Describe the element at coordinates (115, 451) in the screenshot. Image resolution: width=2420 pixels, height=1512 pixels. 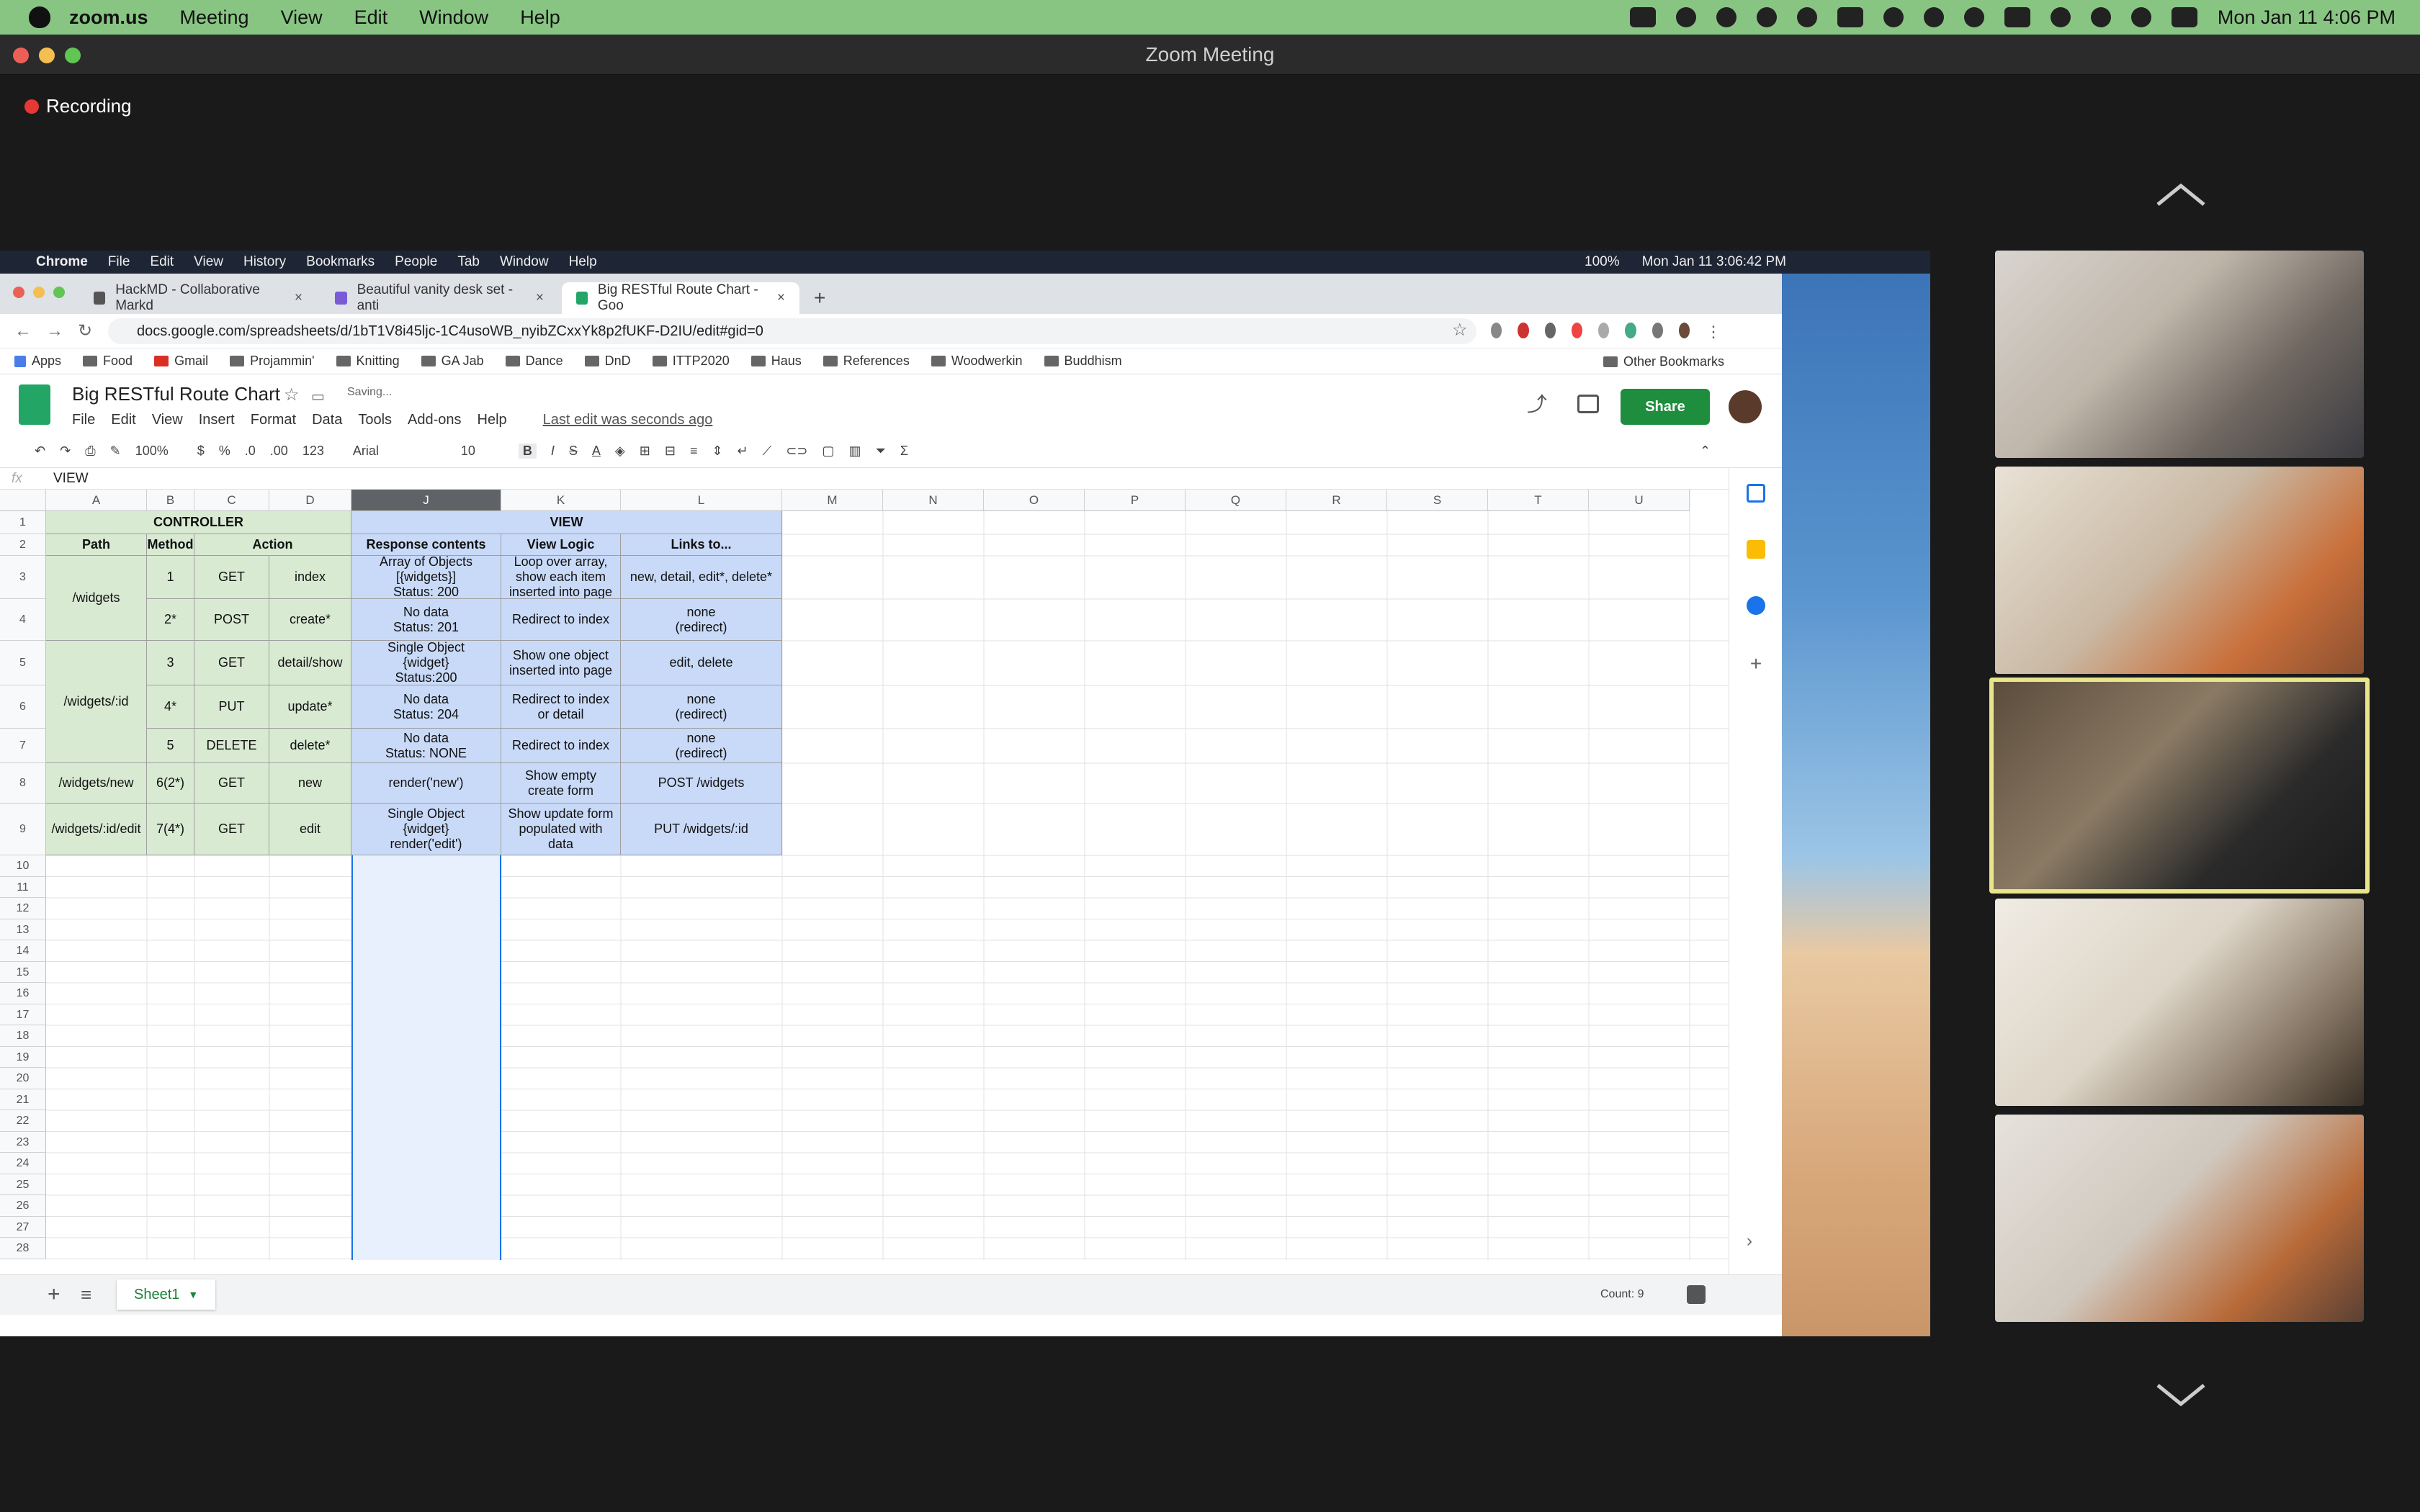
I see `paint-format-icon: ✎` at that location.